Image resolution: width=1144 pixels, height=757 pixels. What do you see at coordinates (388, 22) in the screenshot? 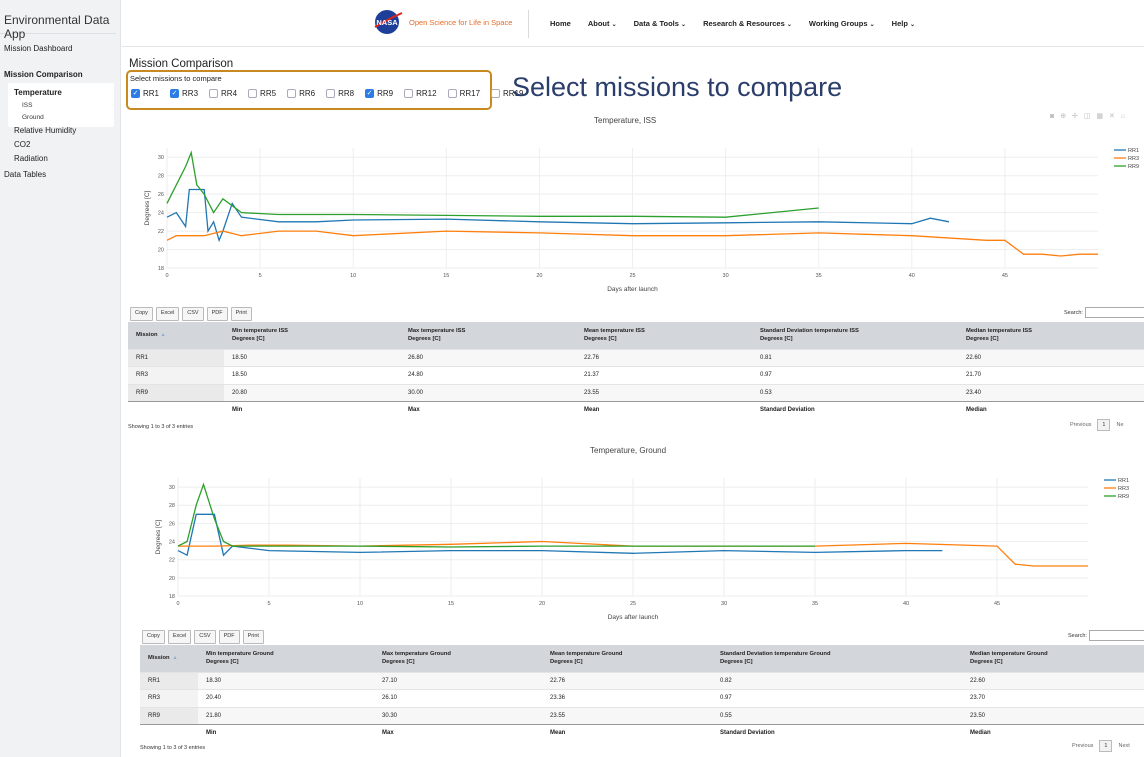
I see `nasa-logo-icon: NASA` at bounding box center [388, 22].